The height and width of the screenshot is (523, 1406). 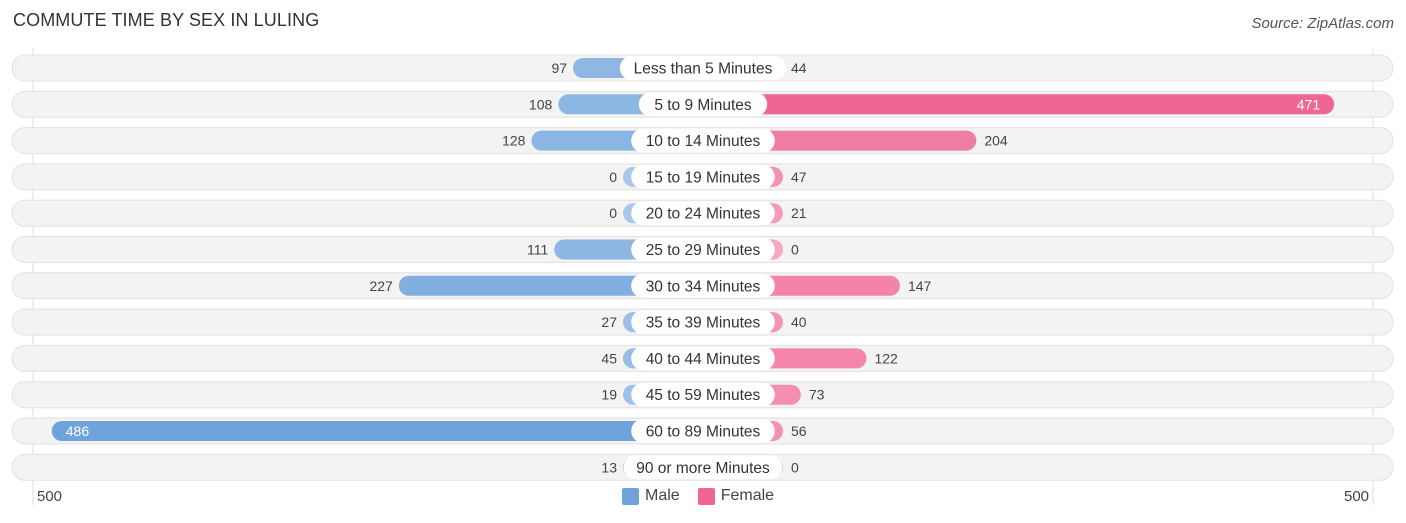 What do you see at coordinates (630, 496) in the screenshot?
I see `legend-swatch-male` at bounding box center [630, 496].